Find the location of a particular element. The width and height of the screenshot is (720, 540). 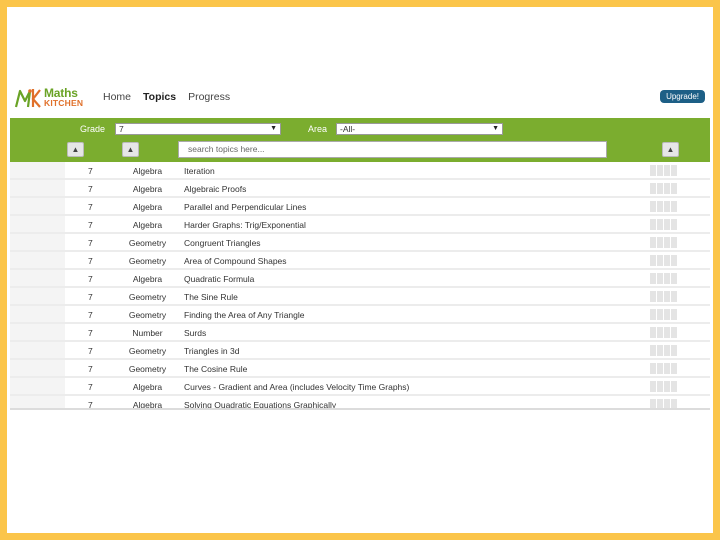

area-label: Area is located at coordinates (318, 129).